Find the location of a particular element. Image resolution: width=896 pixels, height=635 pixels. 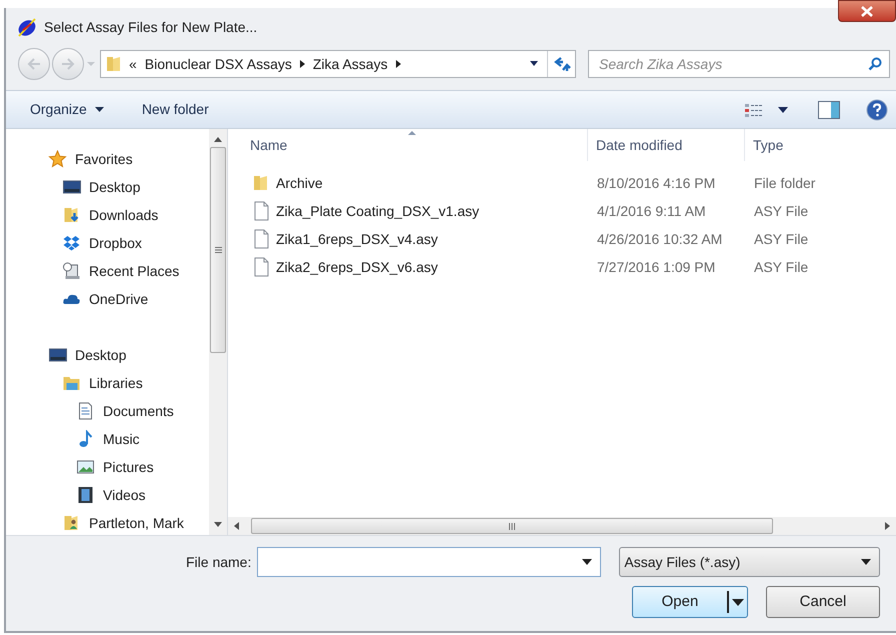

nav-item: Music is located at coordinates (121, 439).